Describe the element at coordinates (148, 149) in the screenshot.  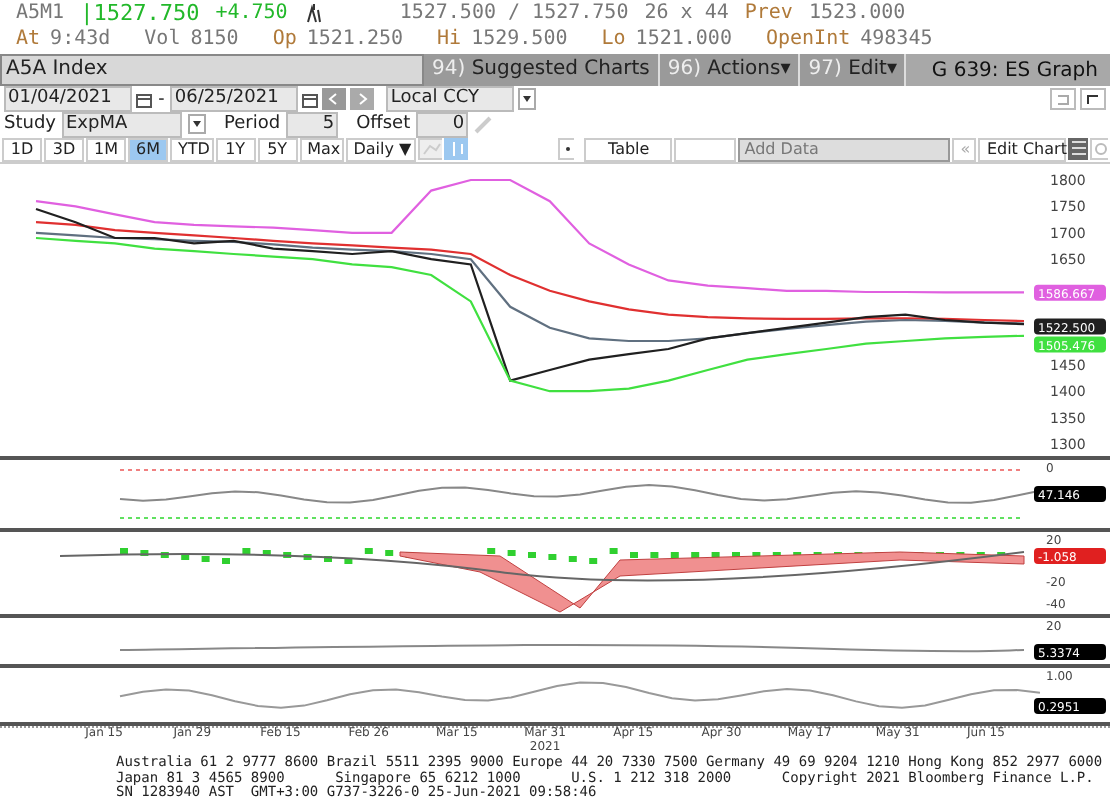
I see `period-tab: 6M` at that location.